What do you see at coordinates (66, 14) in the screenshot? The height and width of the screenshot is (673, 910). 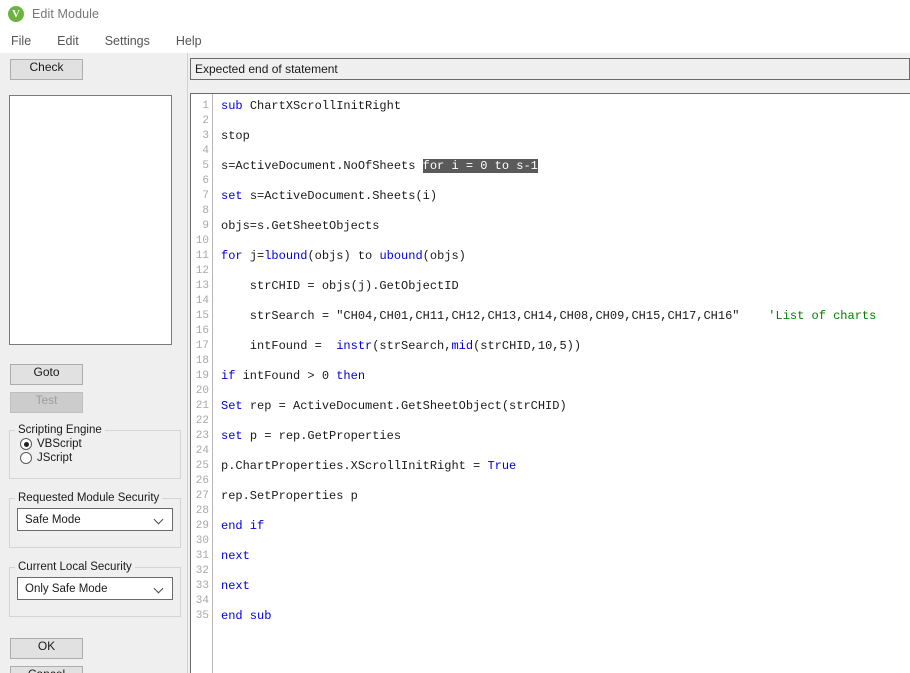 I see `window-title: Edit Module` at bounding box center [66, 14].